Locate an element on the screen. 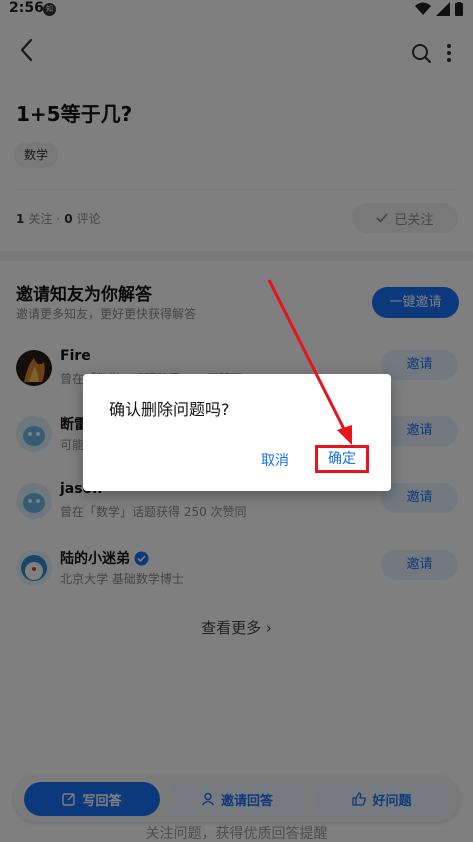  dialog-message: 确认删除问题吗? is located at coordinates (169, 409).